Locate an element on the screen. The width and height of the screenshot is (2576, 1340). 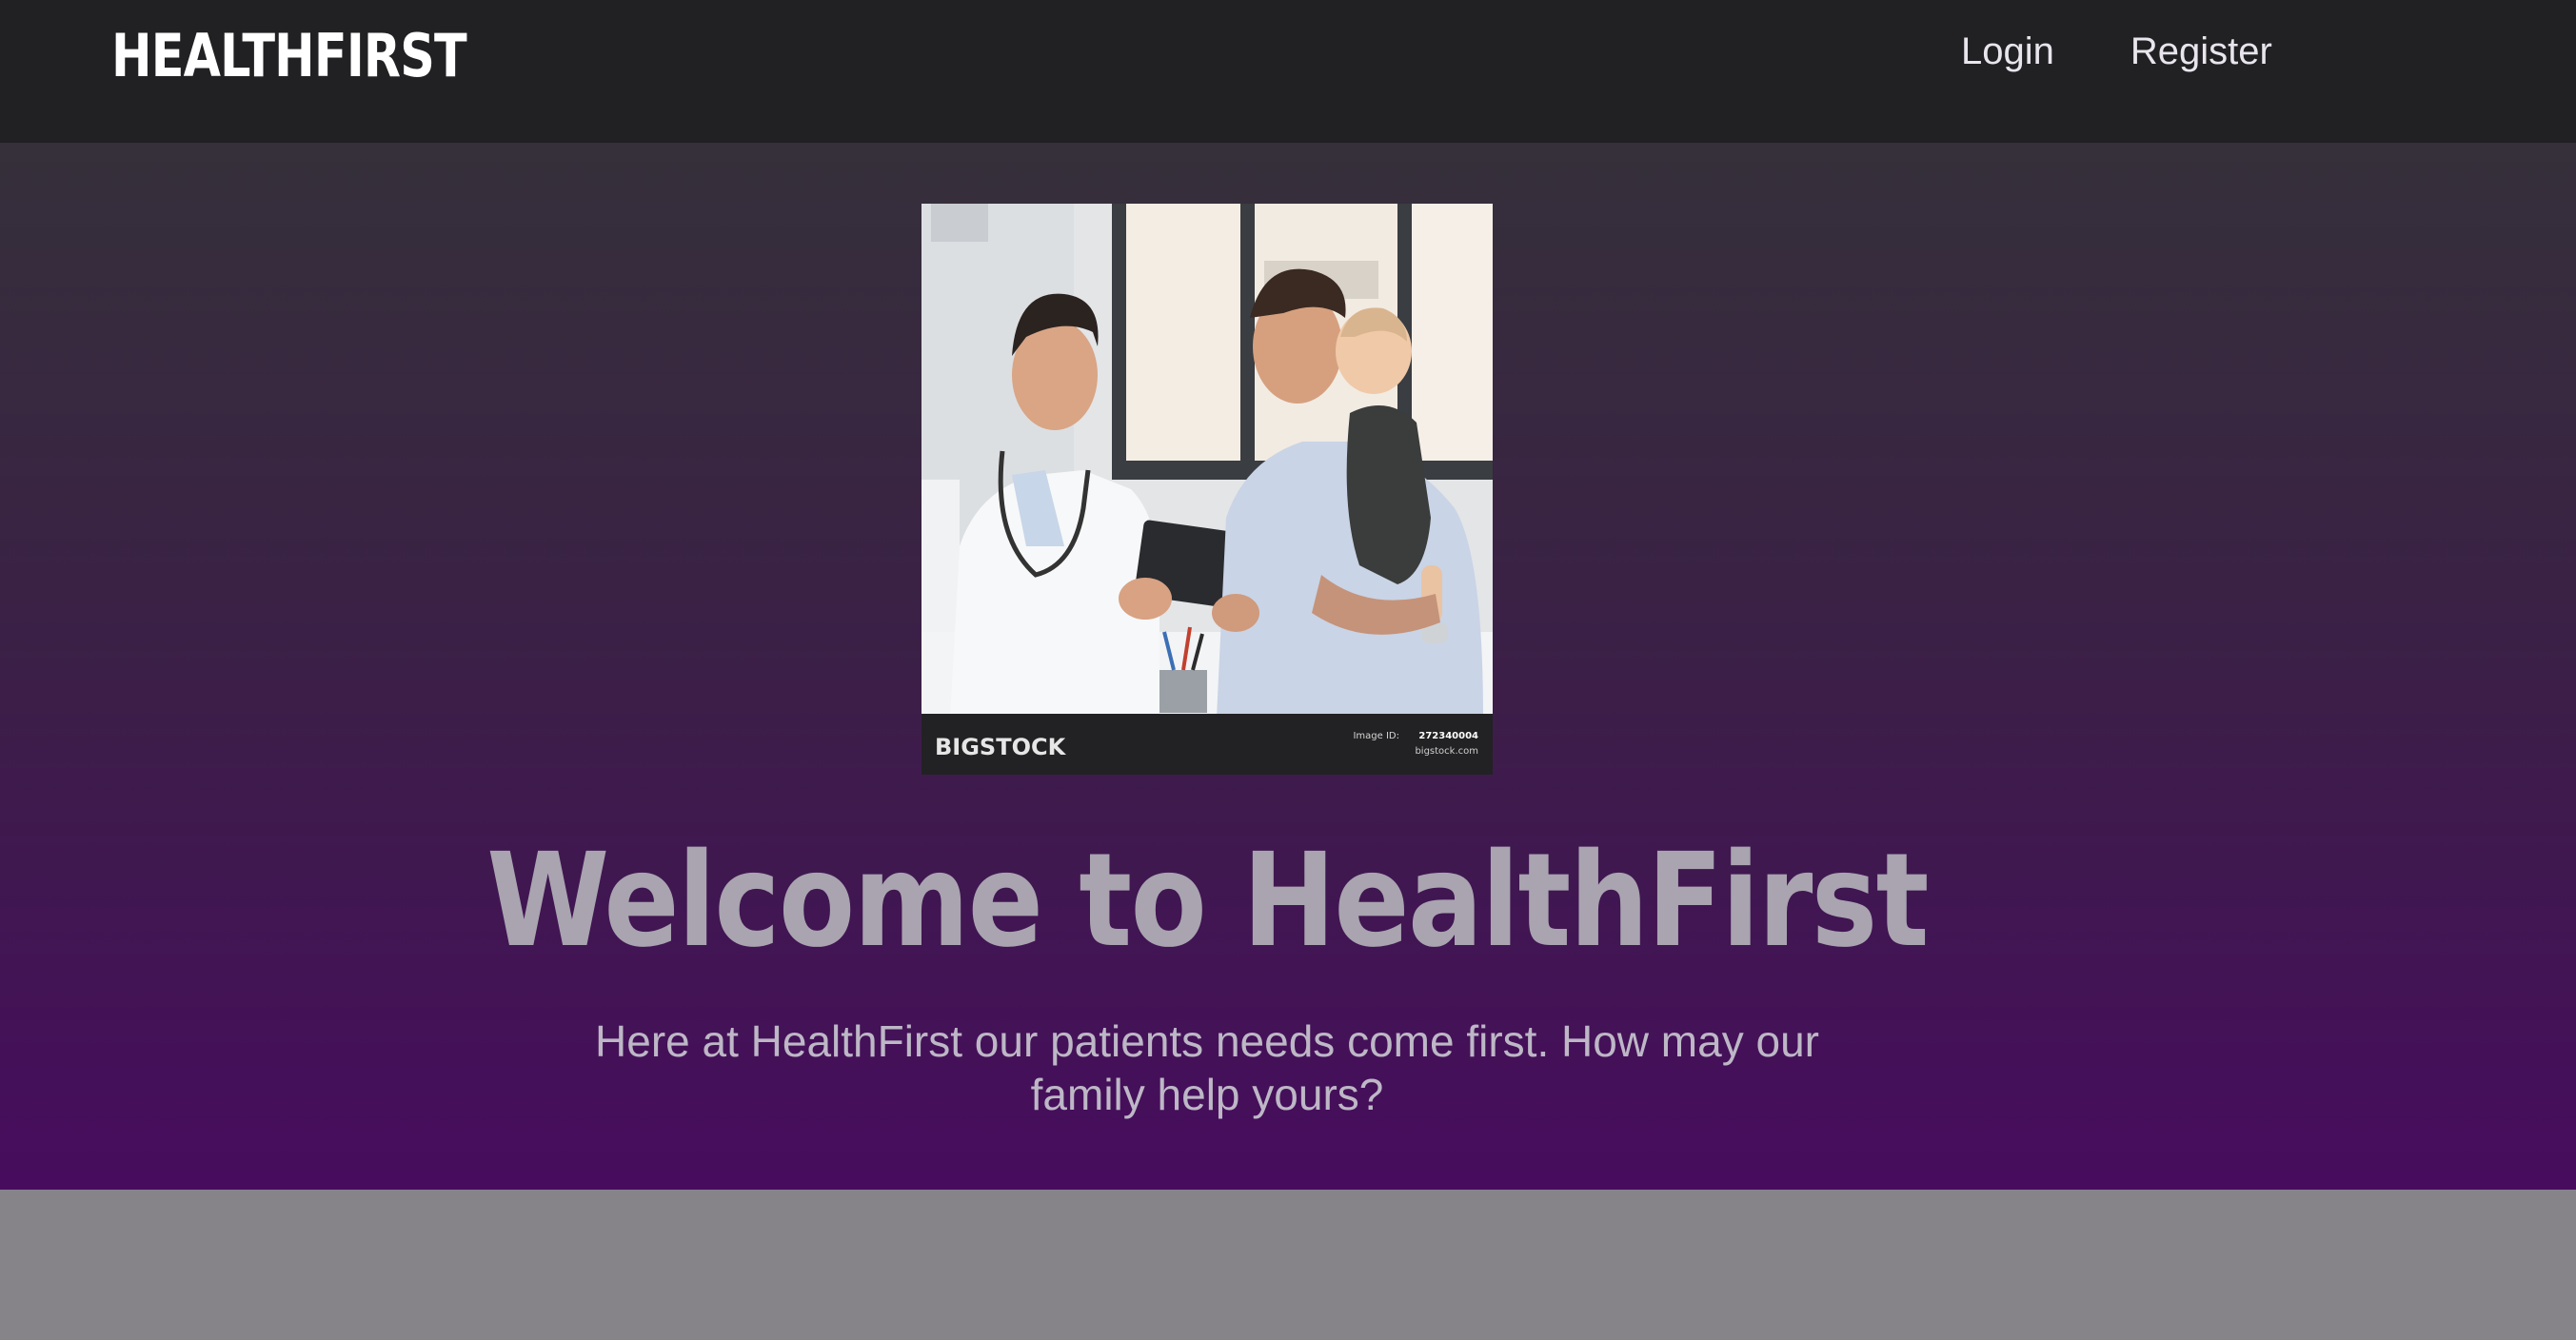
watermark-brand: BIGSTOCK is located at coordinates (1001, 747).